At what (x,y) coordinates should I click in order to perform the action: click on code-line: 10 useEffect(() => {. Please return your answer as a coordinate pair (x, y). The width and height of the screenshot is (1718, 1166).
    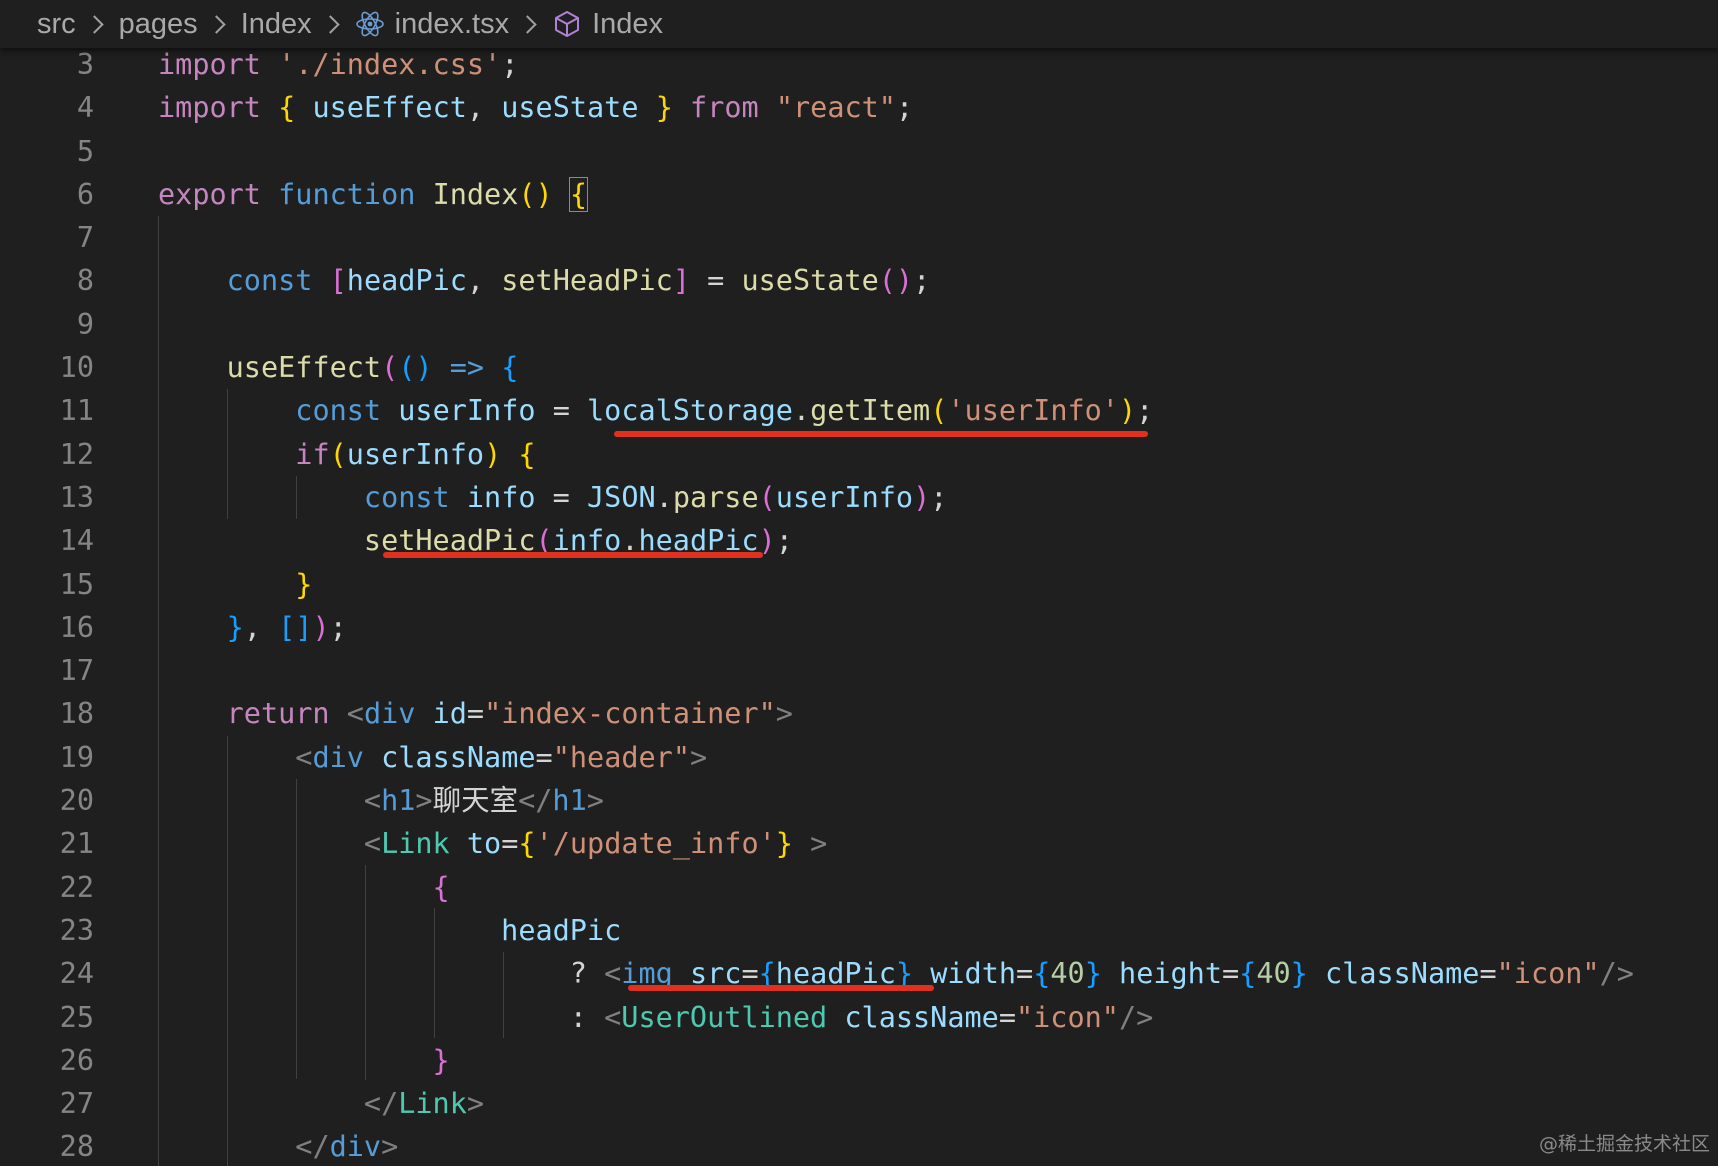
    Looking at the image, I should click on (859, 367).